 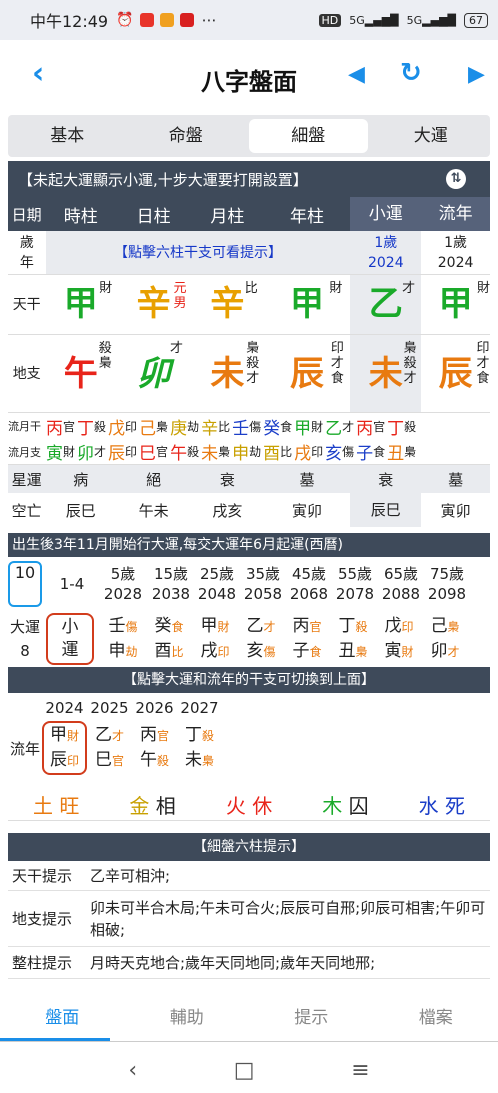 What do you see at coordinates (153, 216) in the screenshot?
I see `col-day: 日柱` at bounding box center [153, 216].